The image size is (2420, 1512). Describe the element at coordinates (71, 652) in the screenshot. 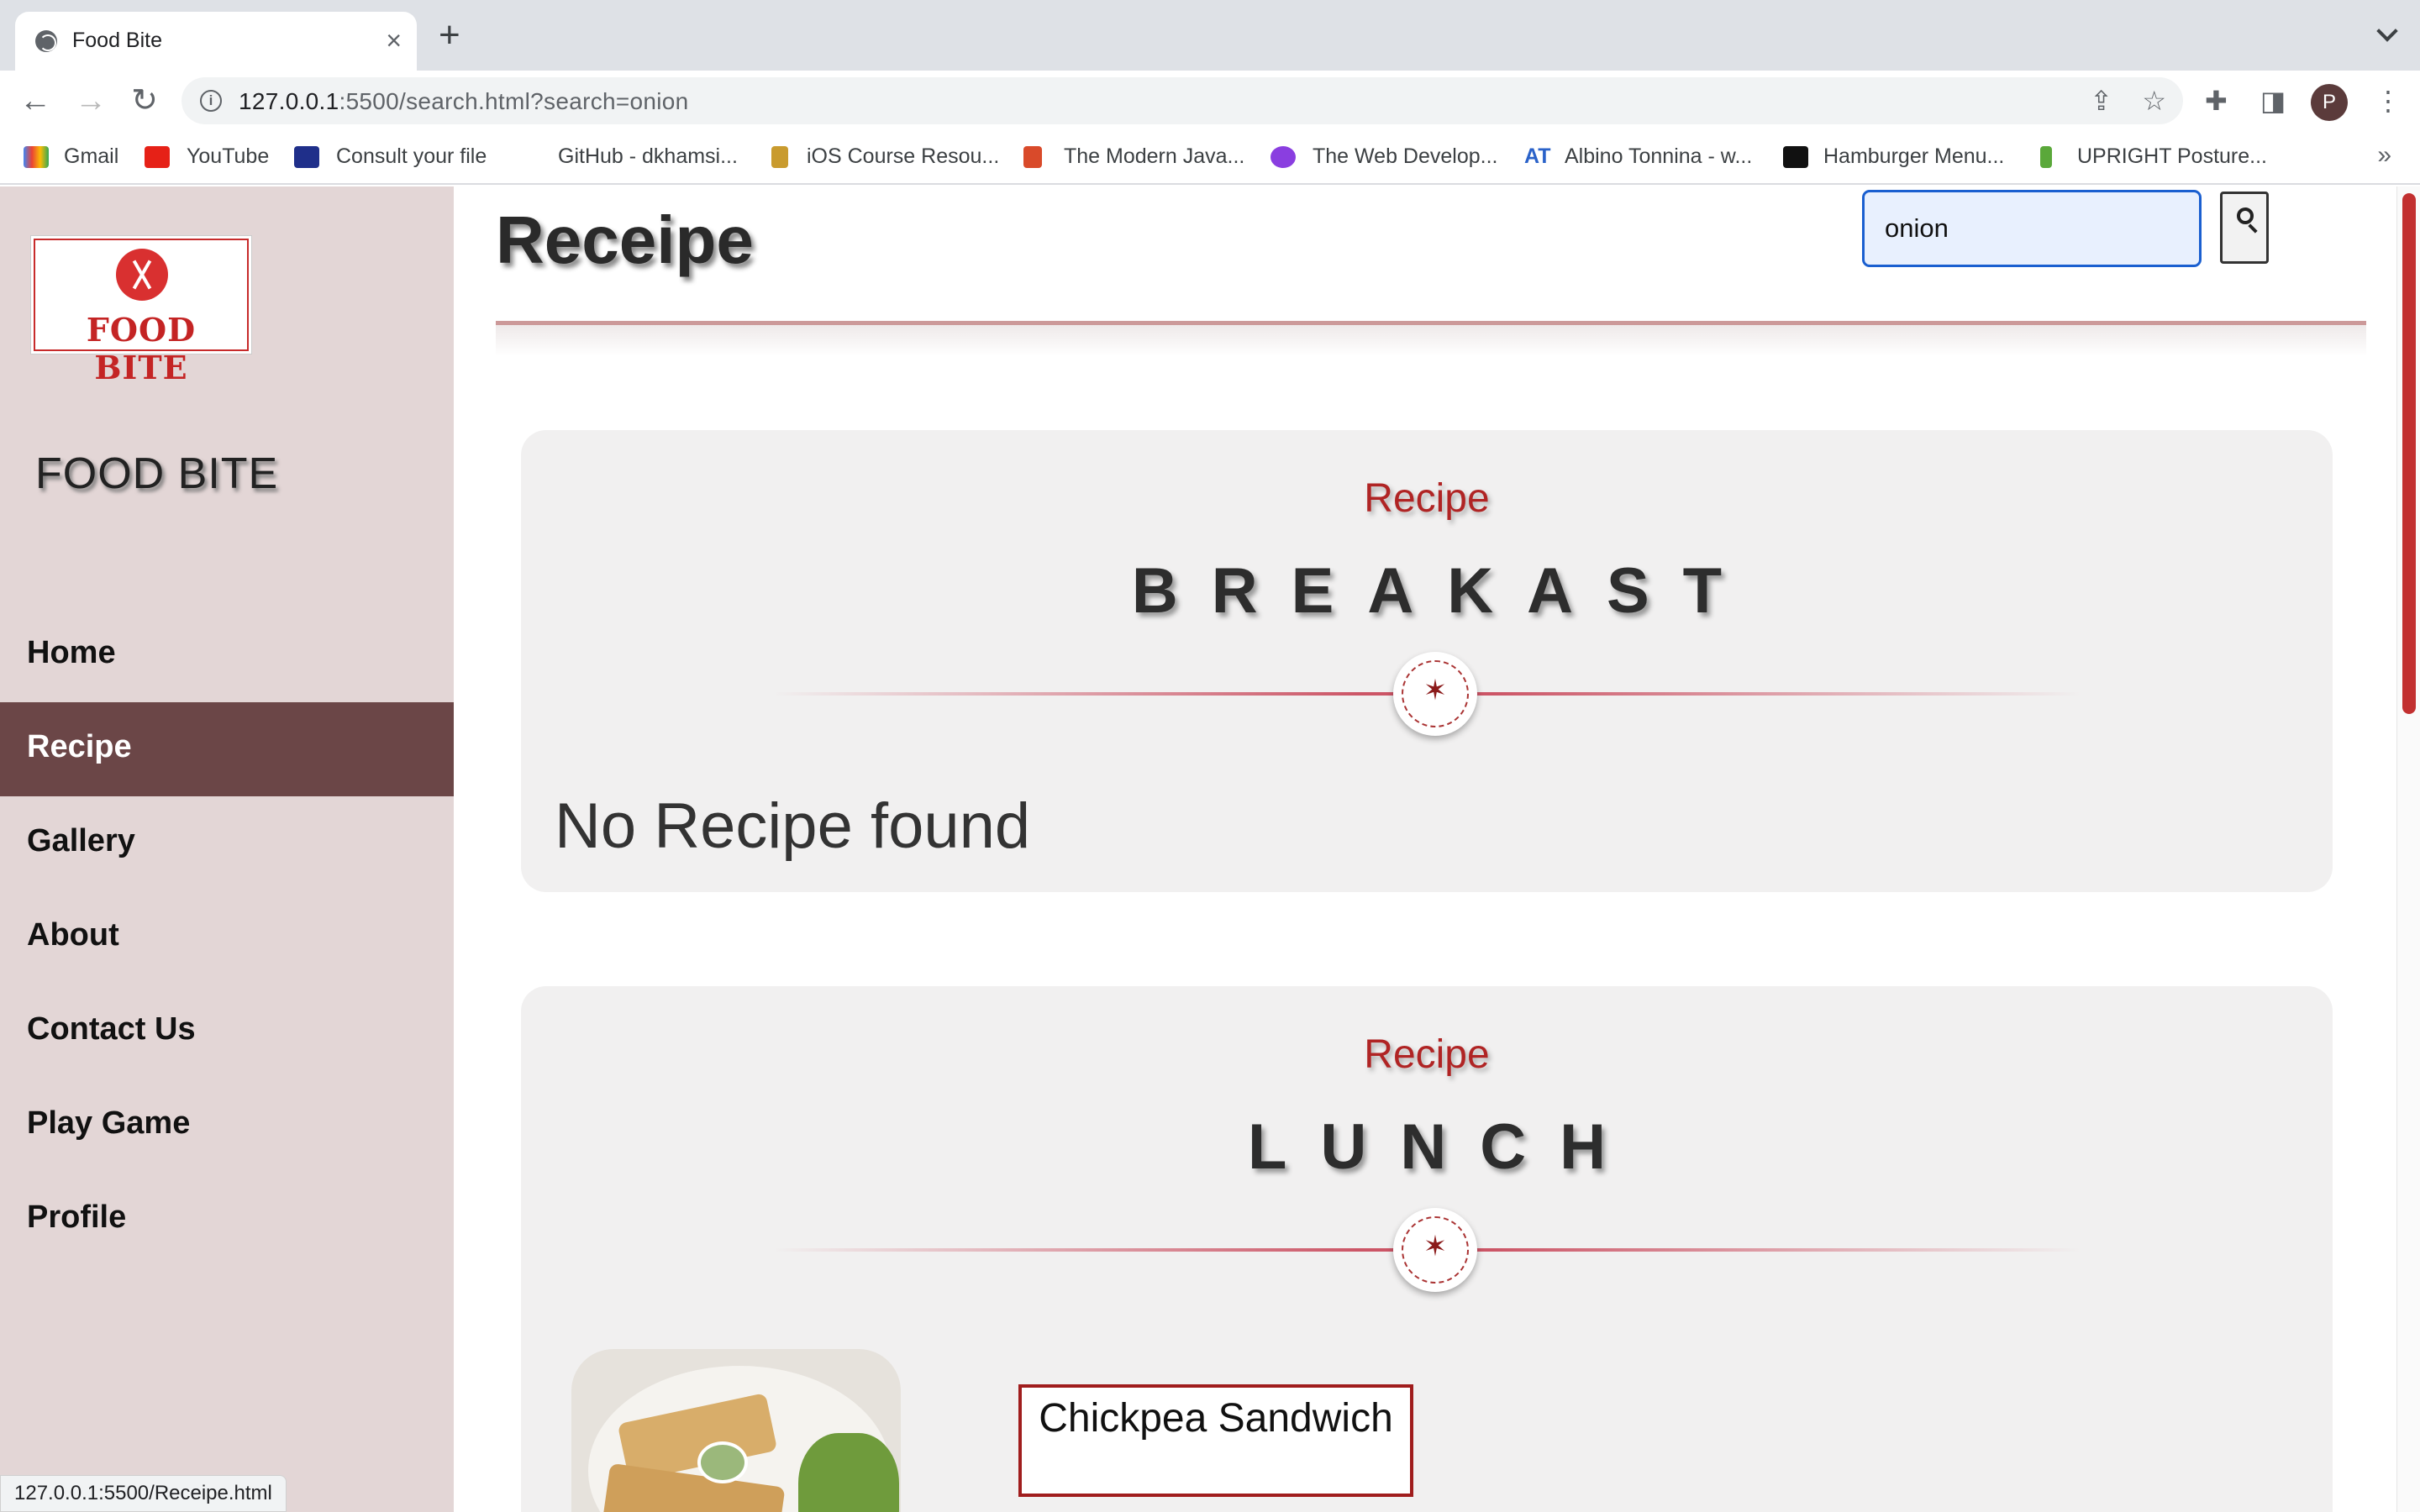

I see `sidebar-item-label: Home` at that location.